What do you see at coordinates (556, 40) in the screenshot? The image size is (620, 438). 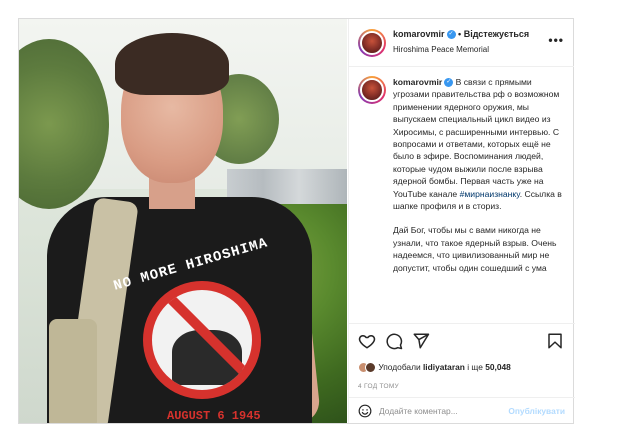 I see `more-horizontal-icon: •••` at bounding box center [556, 40].